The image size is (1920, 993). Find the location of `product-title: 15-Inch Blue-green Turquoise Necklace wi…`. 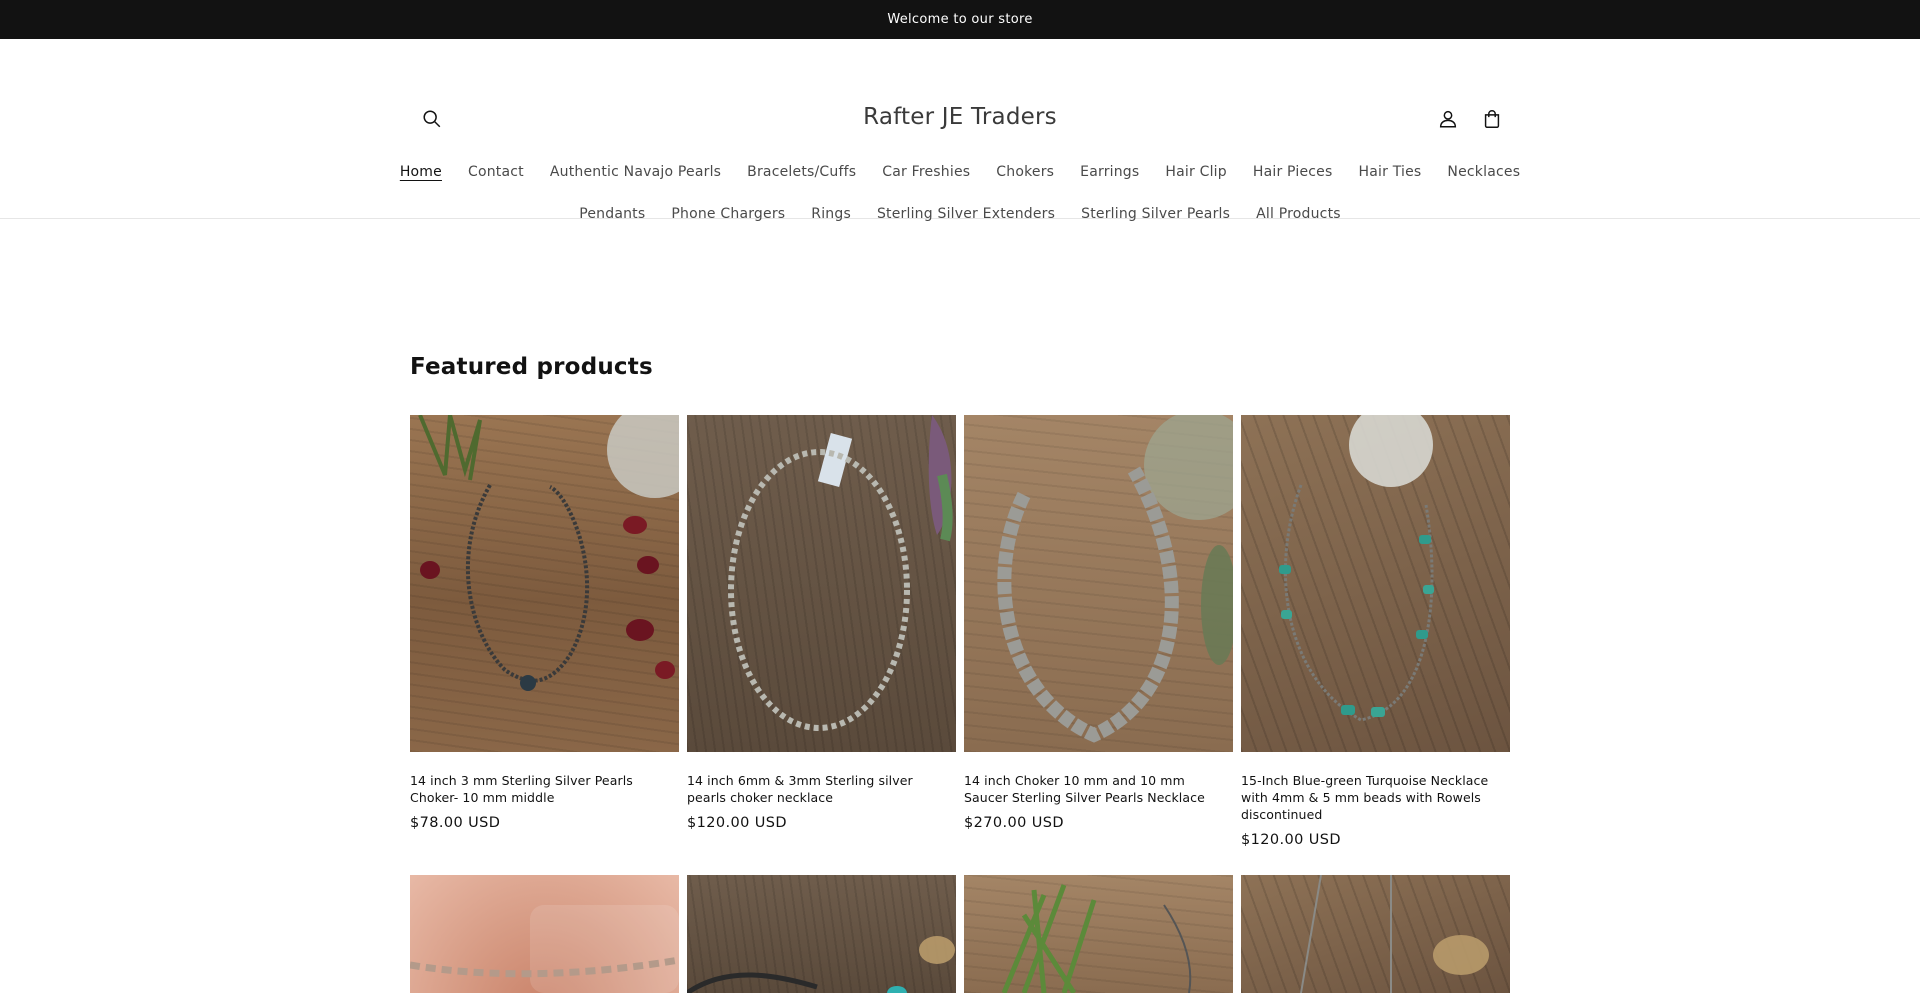

product-title: 15-Inch Blue-green Turquoise Necklace wi… is located at coordinates (1375, 797).